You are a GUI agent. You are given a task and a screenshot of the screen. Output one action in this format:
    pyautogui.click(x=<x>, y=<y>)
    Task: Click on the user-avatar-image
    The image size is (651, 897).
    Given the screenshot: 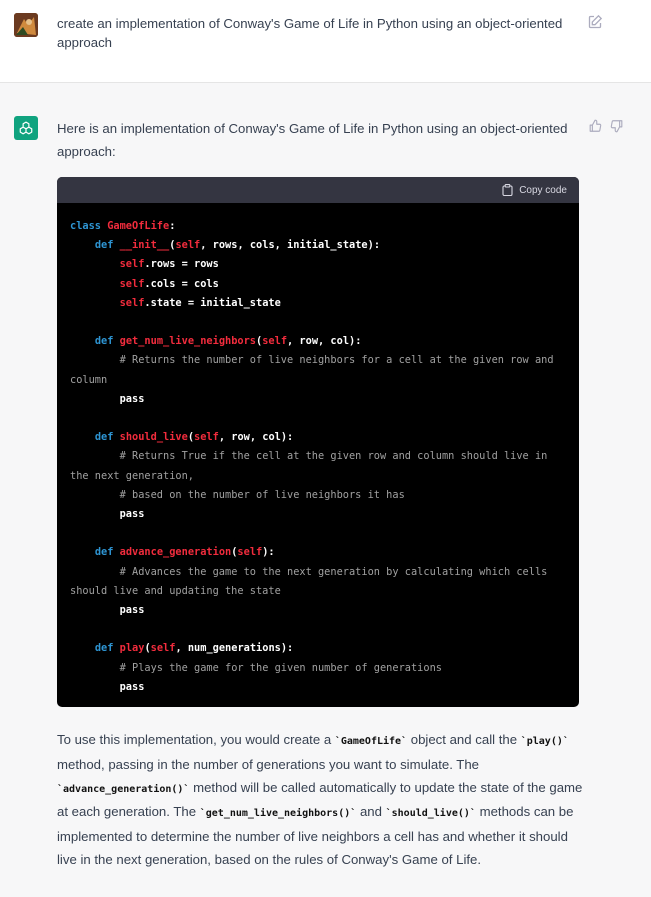 What is the action you would take?
    pyautogui.click(x=26, y=25)
    